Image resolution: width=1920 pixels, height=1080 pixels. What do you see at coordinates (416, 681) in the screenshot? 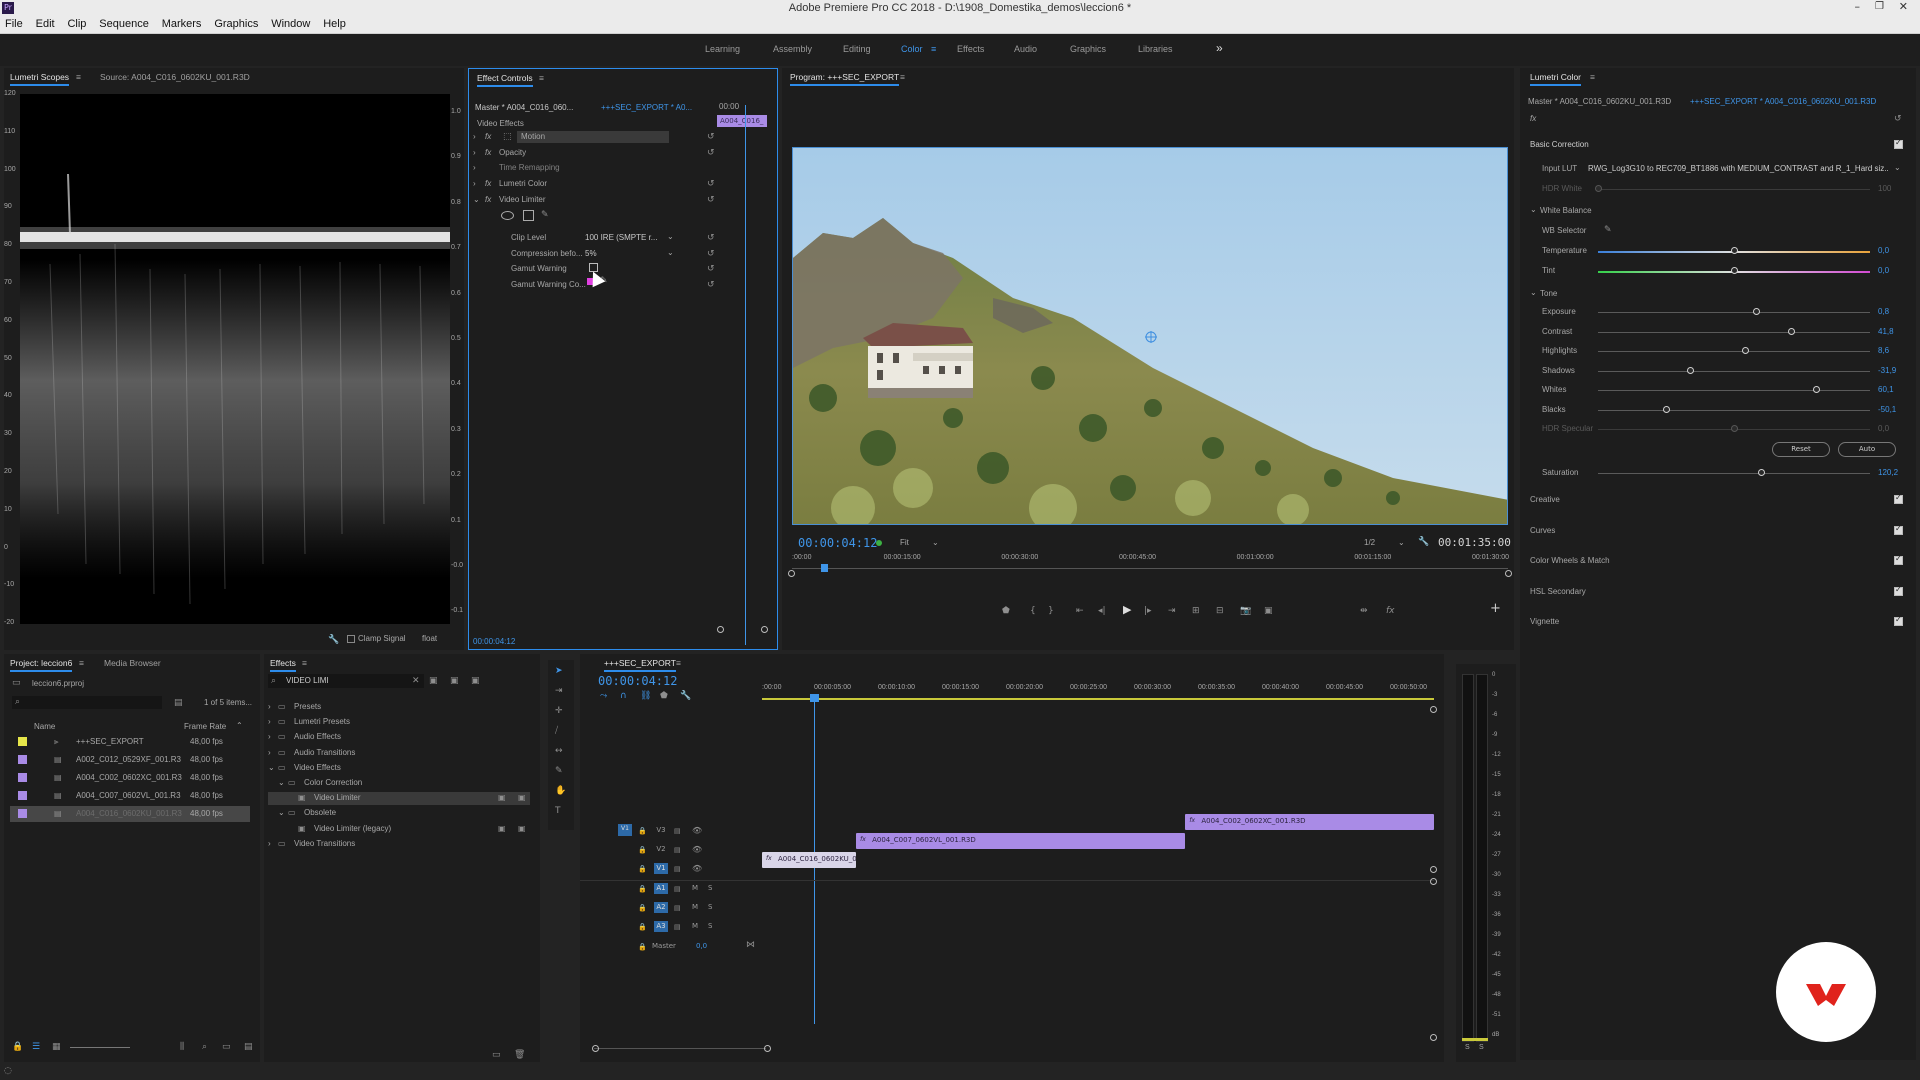
I see `clear-search-icon: ✕` at bounding box center [416, 681].